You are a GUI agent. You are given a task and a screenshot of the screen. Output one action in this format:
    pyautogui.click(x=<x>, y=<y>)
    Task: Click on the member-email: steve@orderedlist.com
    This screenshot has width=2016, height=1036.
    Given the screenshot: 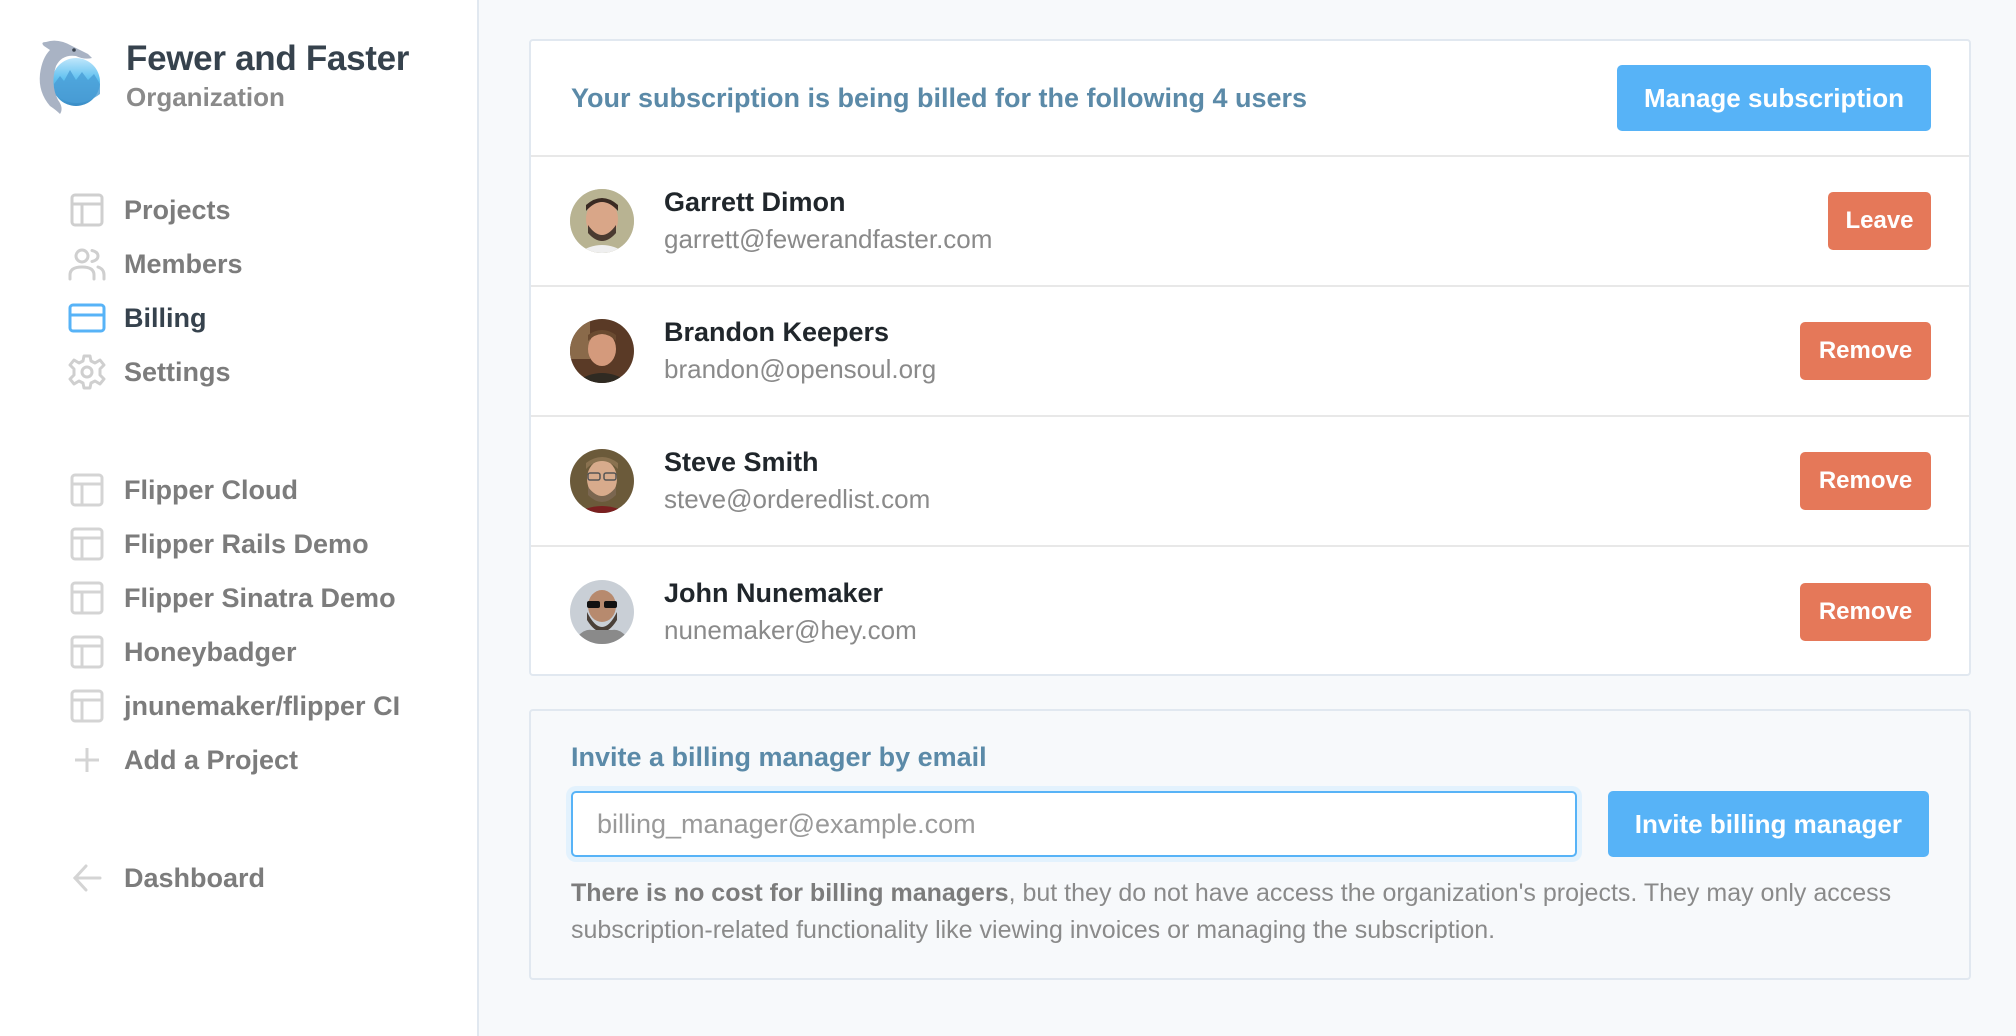 What is the action you would take?
    pyautogui.click(x=797, y=499)
    